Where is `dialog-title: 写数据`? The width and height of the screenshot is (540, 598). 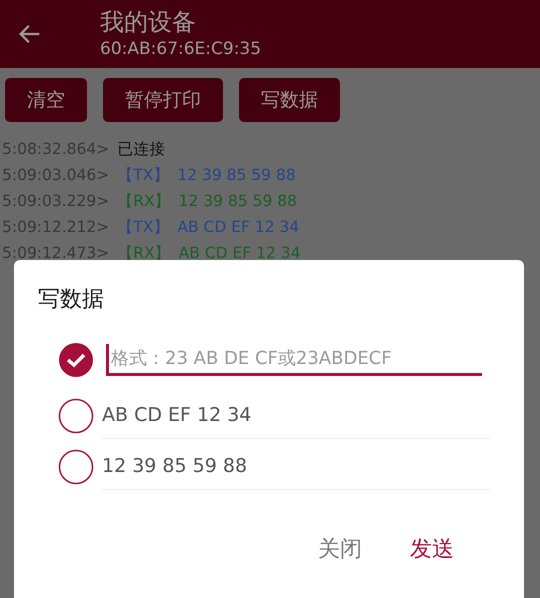
dialog-title: 写数据 is located at coordinates (71, 300).